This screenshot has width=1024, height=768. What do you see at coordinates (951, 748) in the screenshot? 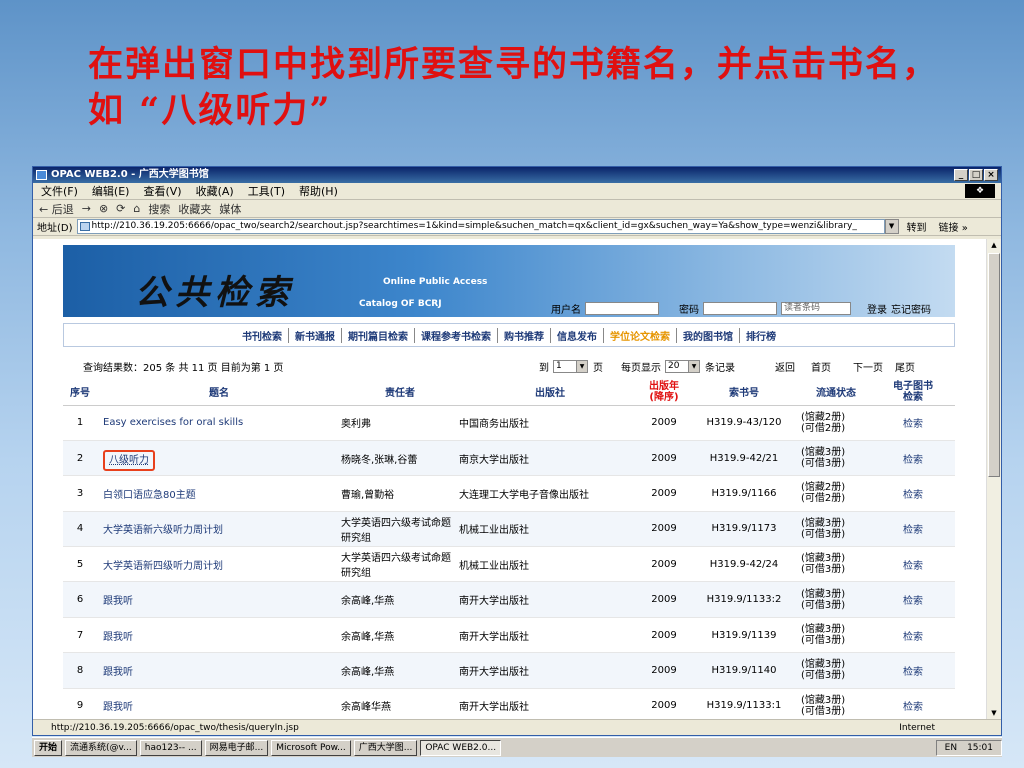
I see `tray-lang: EN` at bounding box center [951, 748].